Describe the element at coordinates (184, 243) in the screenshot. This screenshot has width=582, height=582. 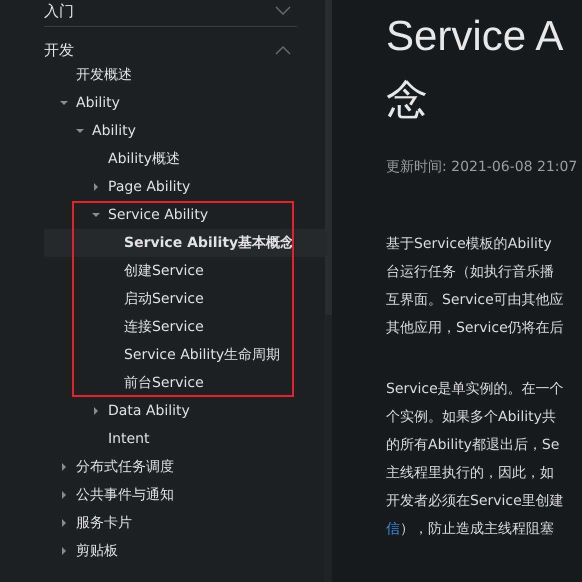
I see `nav-item: Service Ability基本概念` at that location.